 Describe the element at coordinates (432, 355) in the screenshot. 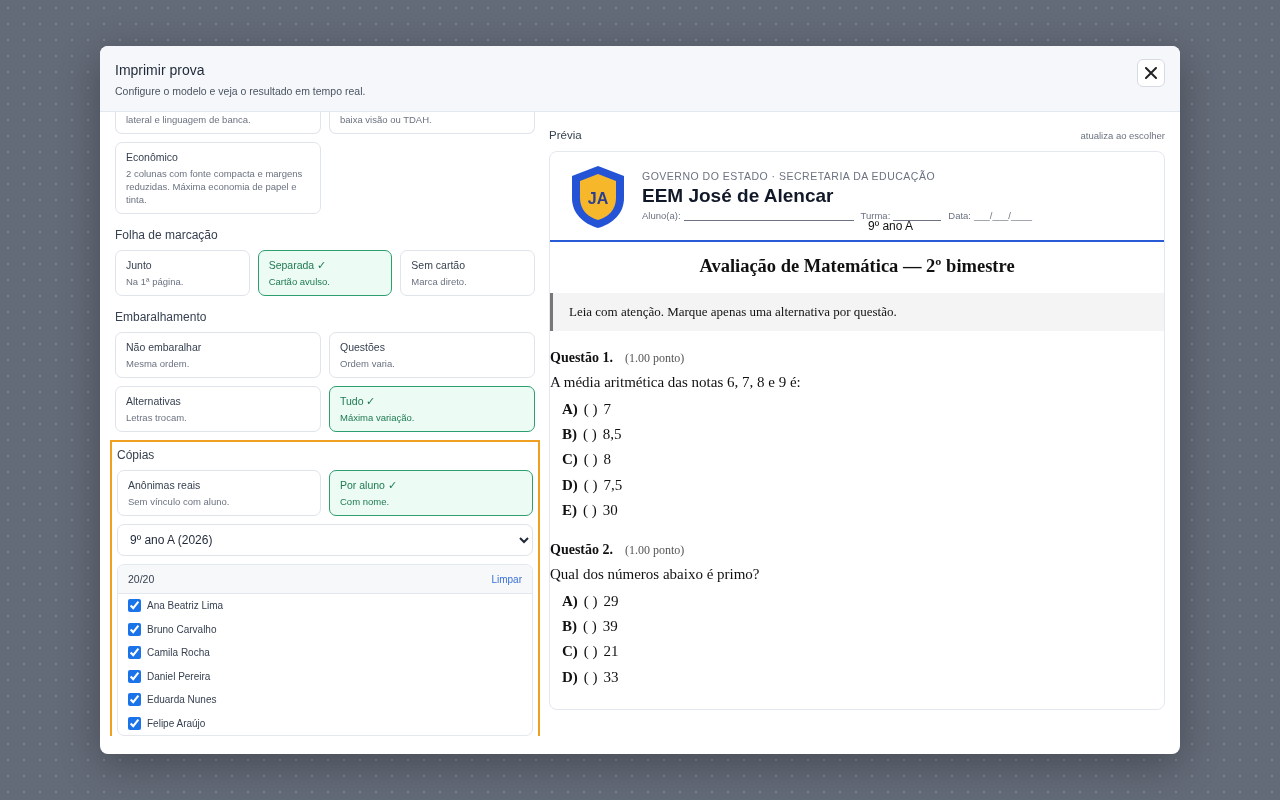

I see `option-card: Questões Ordem varia.` at that location.